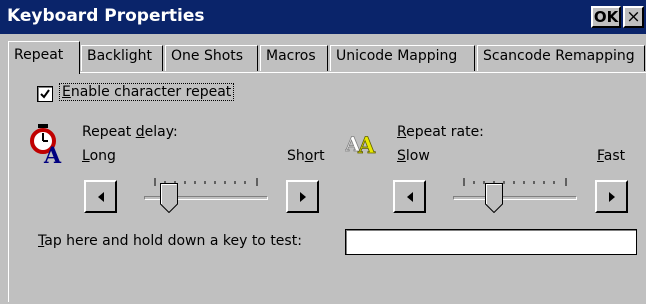 The width and height of the screenshot is (646, 304). I want to click on tab-one-shots: One Shots, so click(211, 58).